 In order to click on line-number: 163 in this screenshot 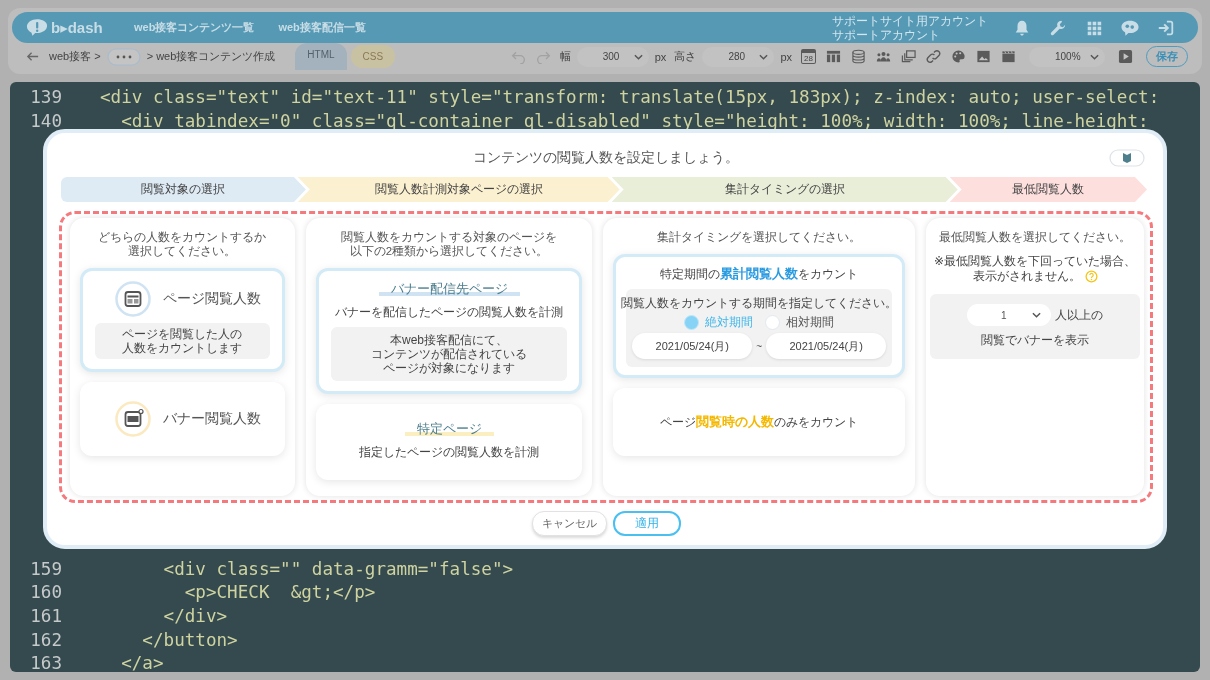, I will do `click(45, 662)`.